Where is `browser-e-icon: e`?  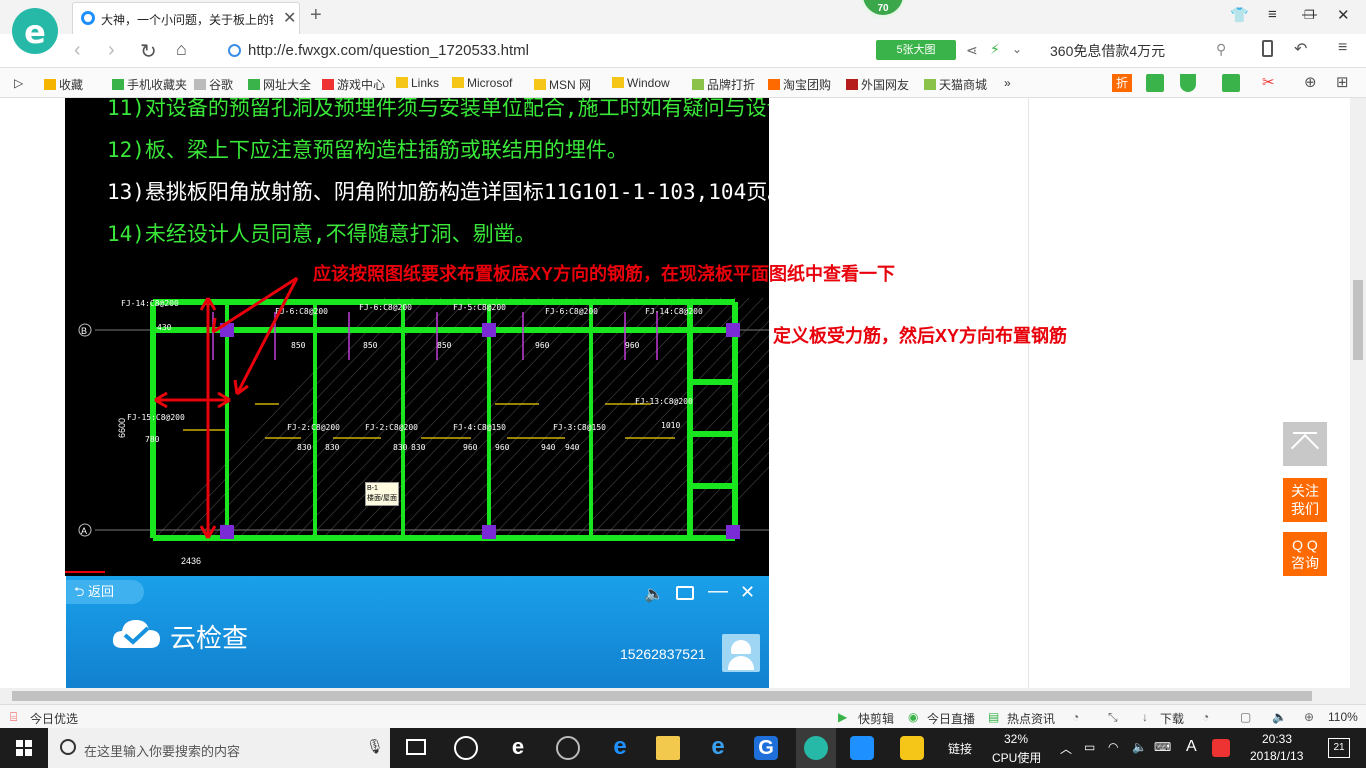 browser-e-icon: e is located at coordinates (518, 748).